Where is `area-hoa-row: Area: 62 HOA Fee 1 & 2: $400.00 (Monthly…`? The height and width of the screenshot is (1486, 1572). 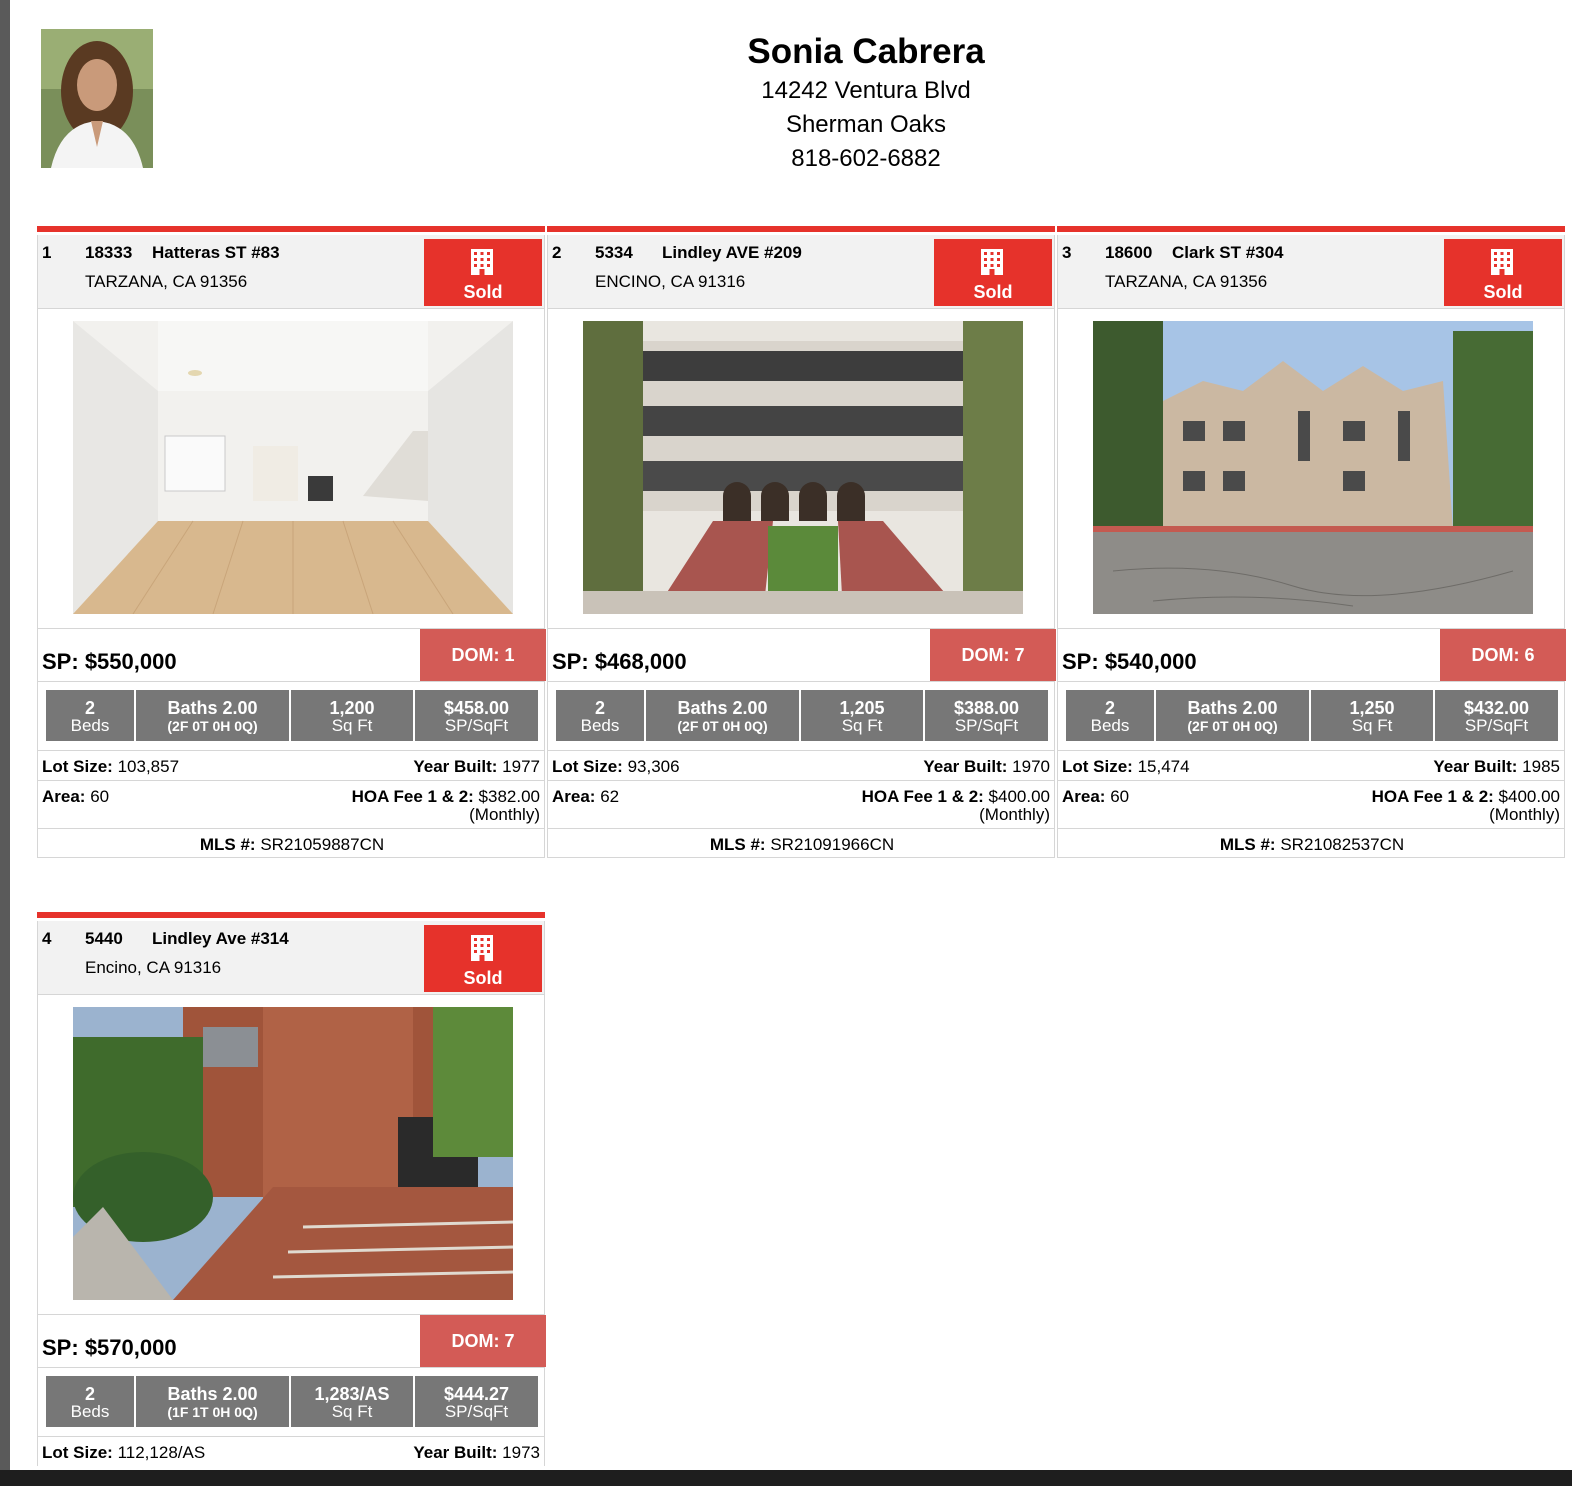 area-hoa-row: Area: 62 HOA Fee 1 & 2: $400.00 (Monthly… is located at coordinates (801, 804).